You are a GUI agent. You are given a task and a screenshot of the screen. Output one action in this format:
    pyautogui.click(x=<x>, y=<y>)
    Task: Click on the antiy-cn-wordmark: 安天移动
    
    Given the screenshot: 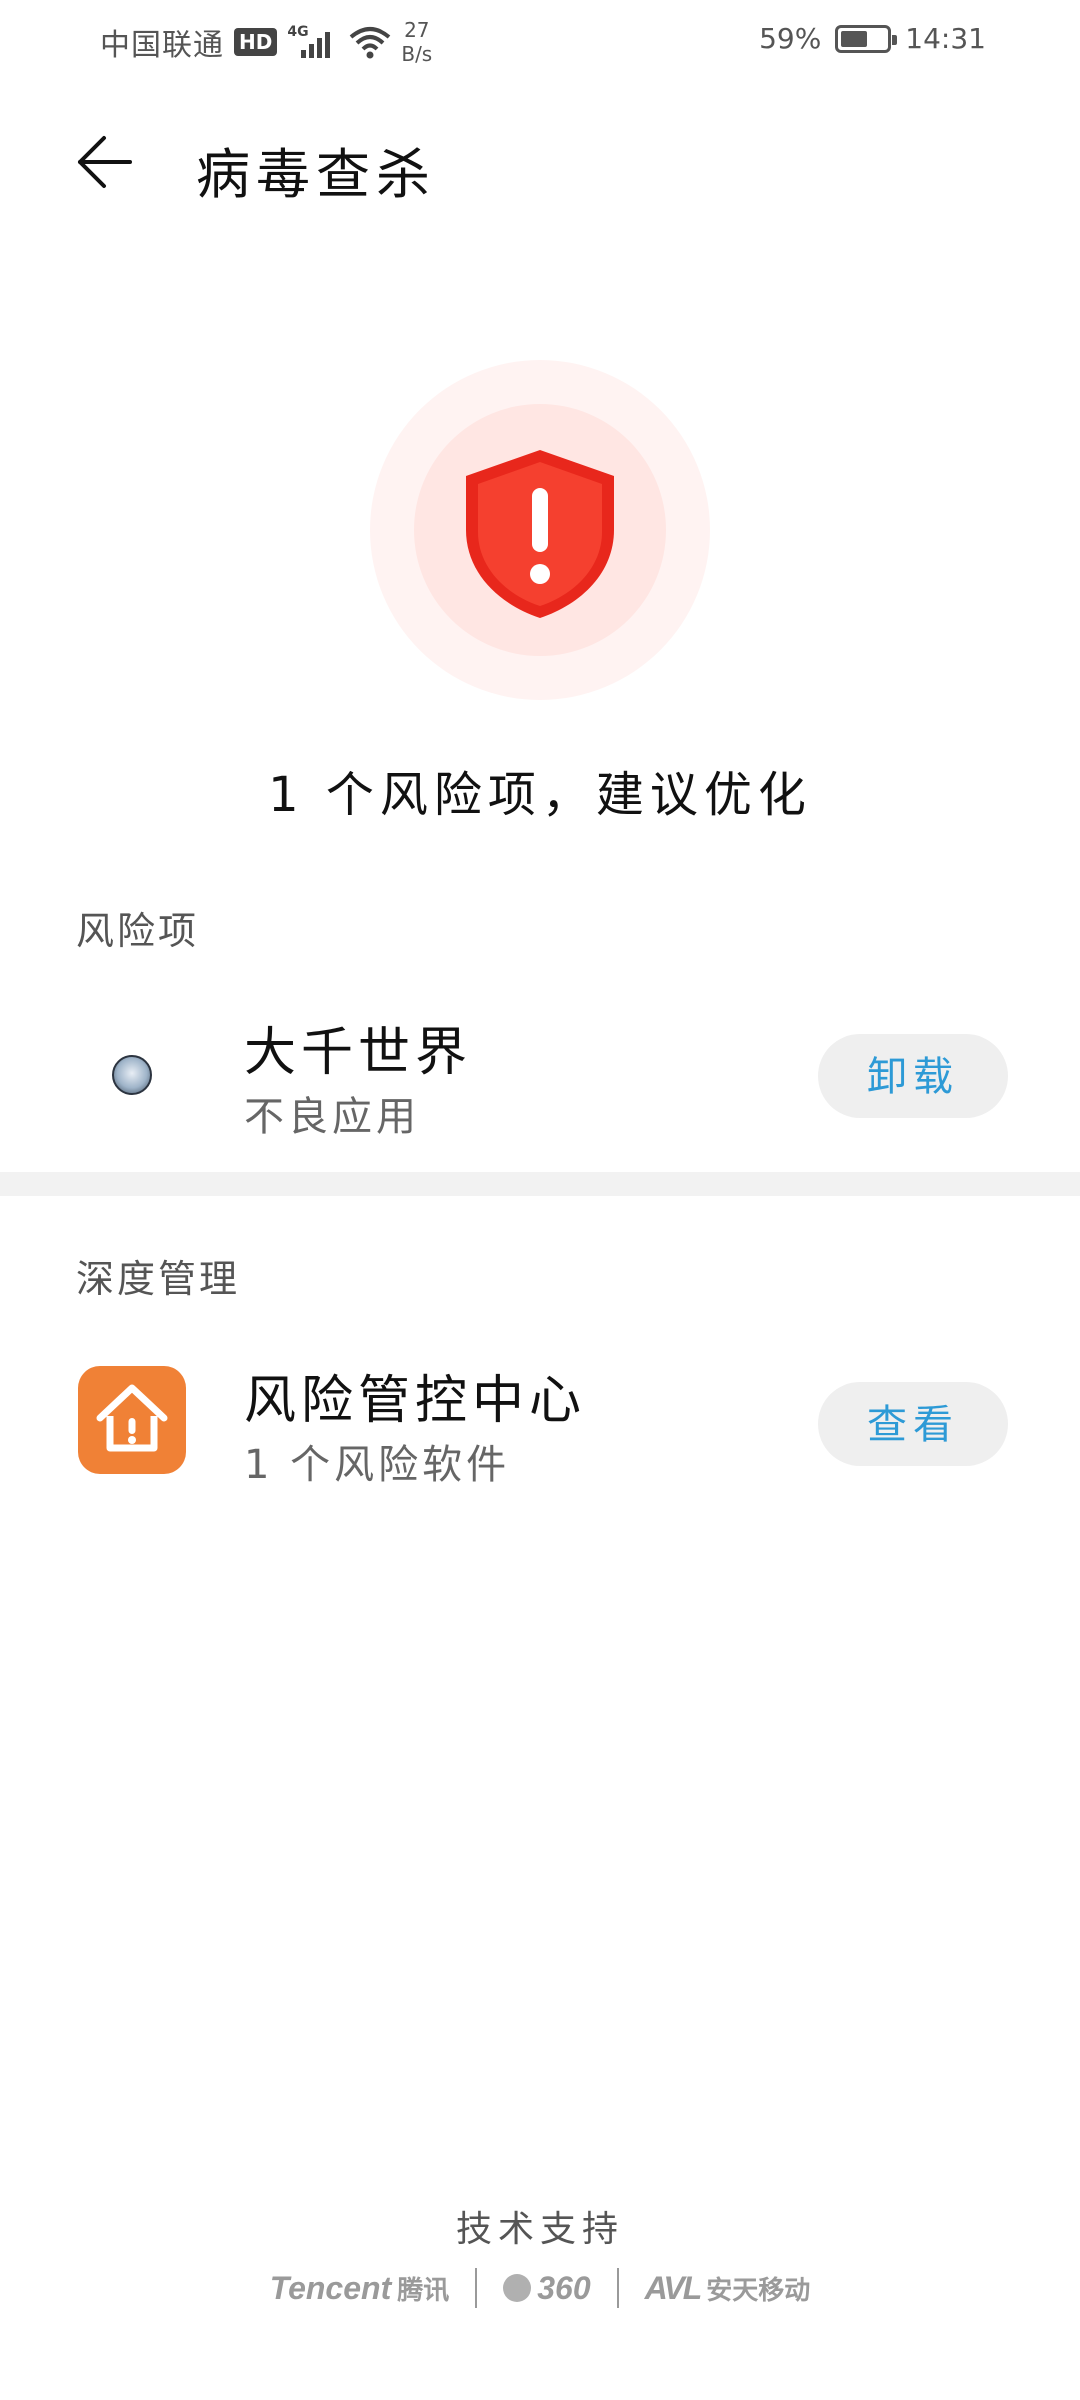 What is the action you would take?
    pyautogui.click(x=758, y=2289)
    